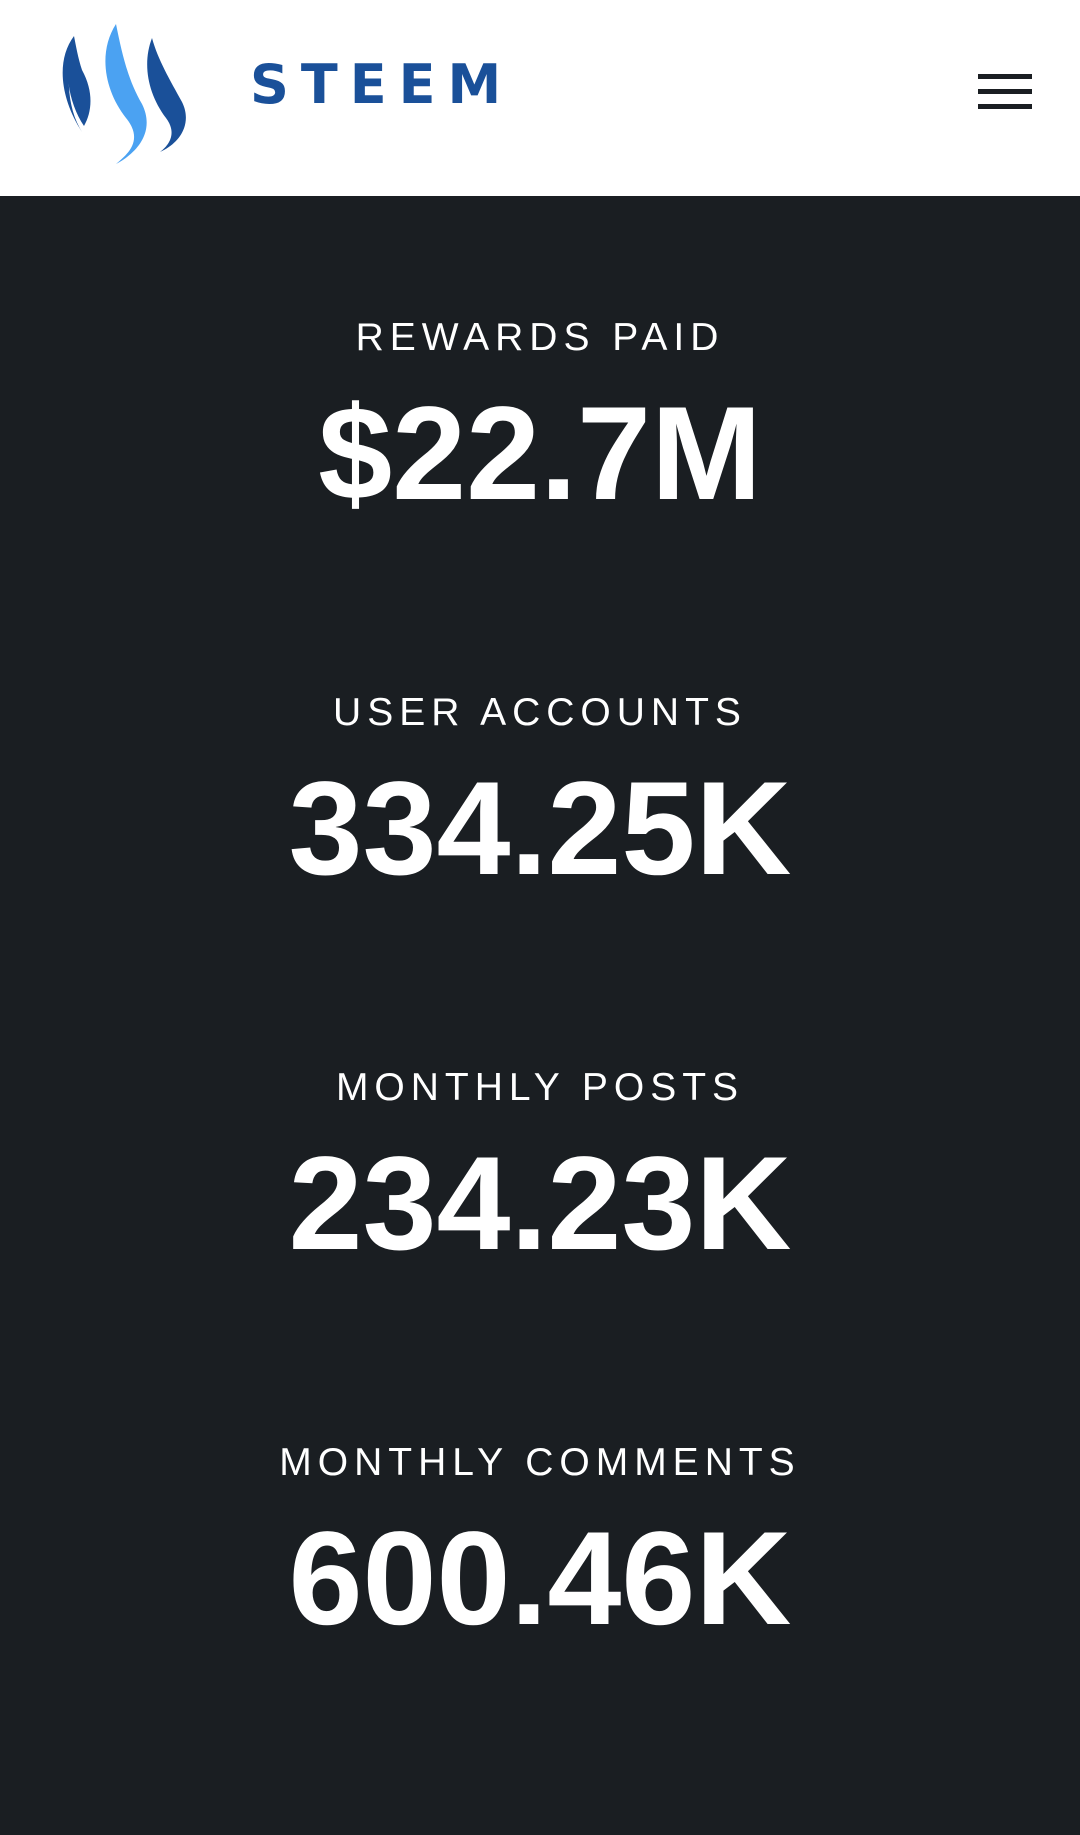 This screenshot has height=1835, width=1080. I want to click on stat-label: MONTHLY POSTS, so click(540, 1087).